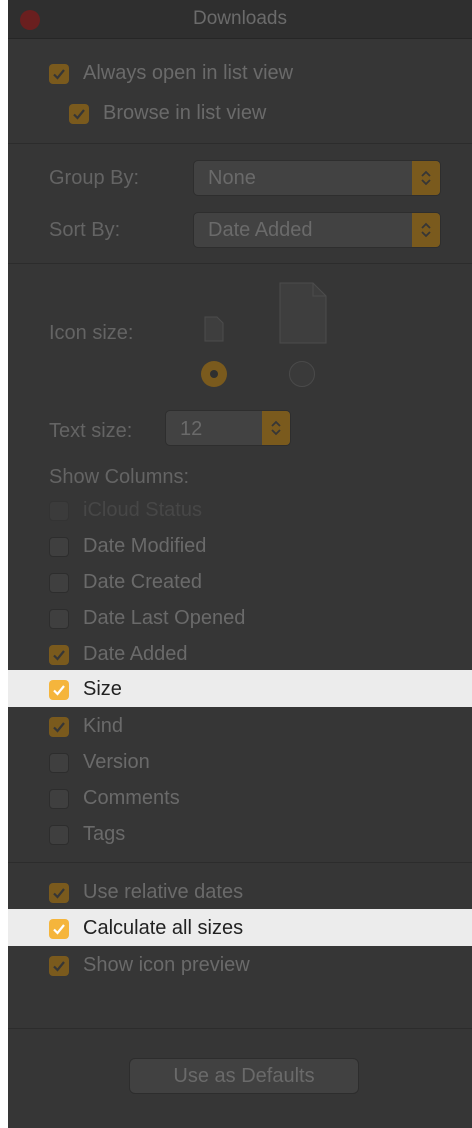 The height and width of the screenshot is (1128, 472). What do you see at coordinates (166, 965) in the screenshot?
I see `option-label: Show icon preview` at bounding box center [166, 965].